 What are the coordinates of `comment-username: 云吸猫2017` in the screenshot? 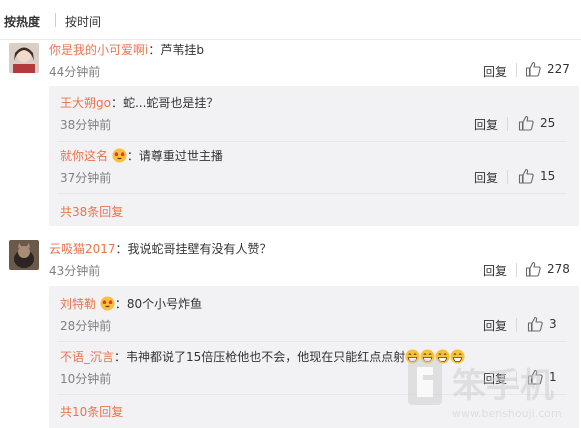 It's located at (82, 249).